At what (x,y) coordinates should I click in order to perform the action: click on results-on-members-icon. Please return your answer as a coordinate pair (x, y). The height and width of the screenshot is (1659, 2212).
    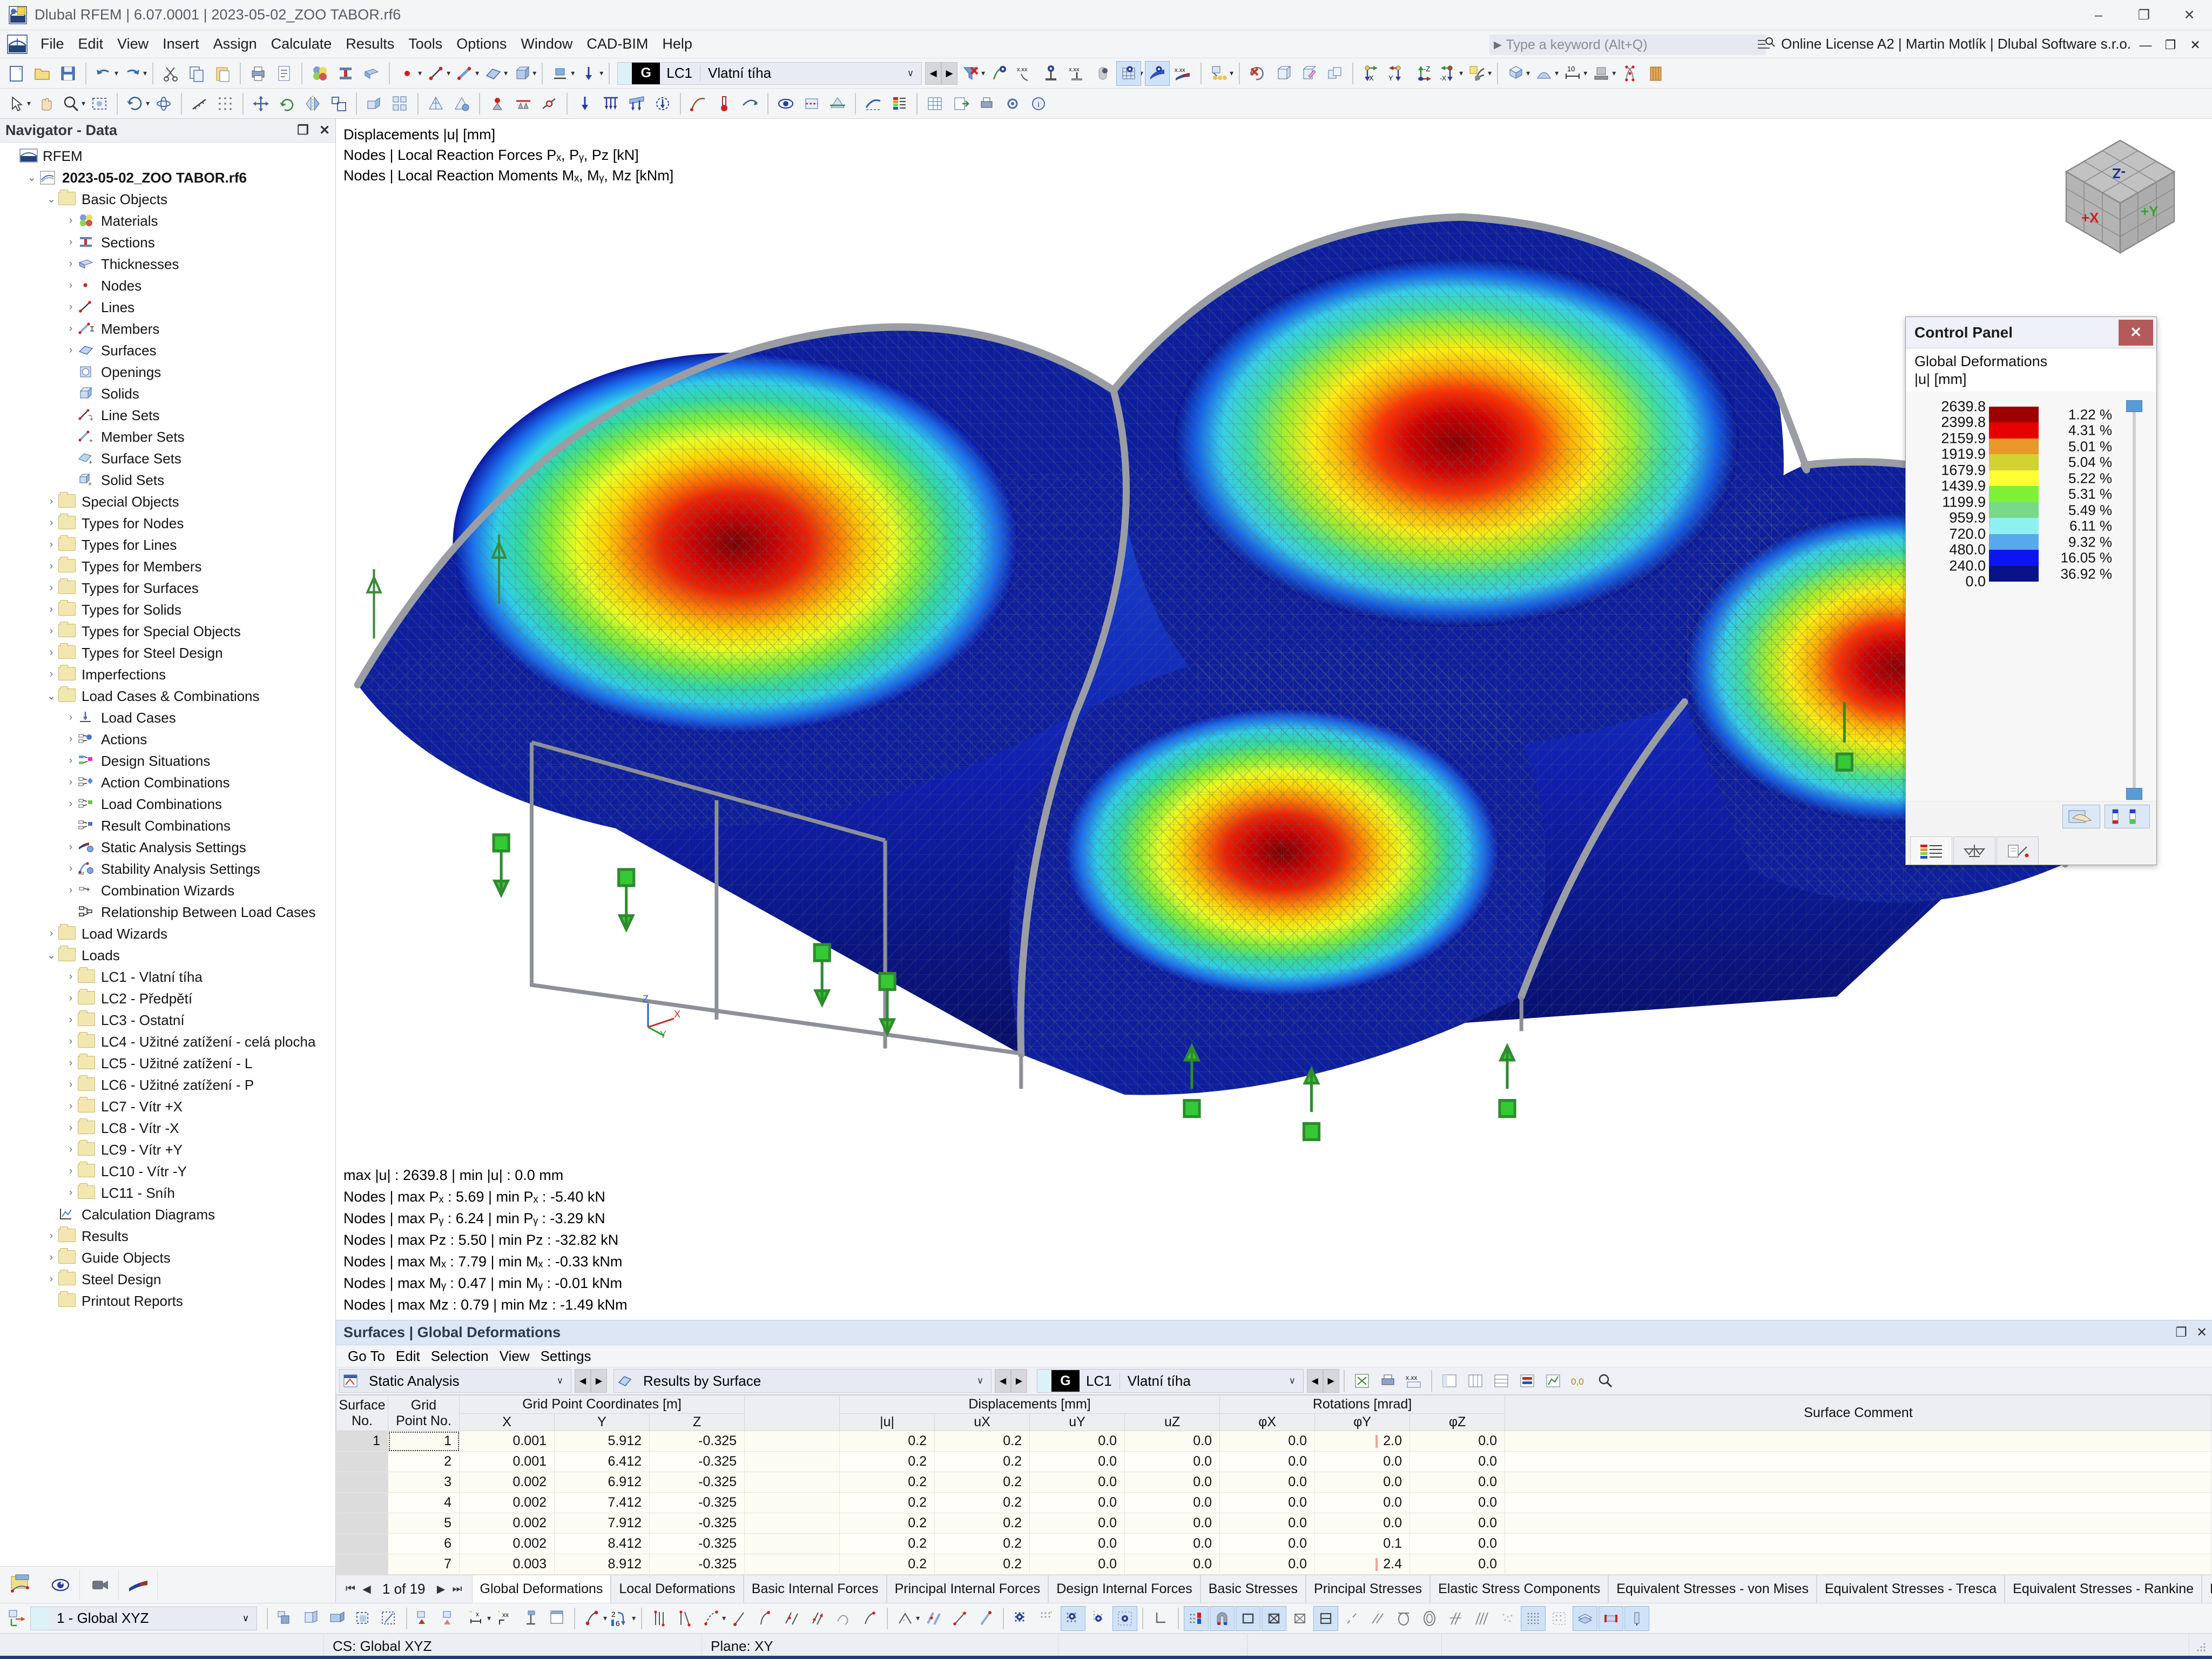
    Looking at the image, I should click on (1050, 73).